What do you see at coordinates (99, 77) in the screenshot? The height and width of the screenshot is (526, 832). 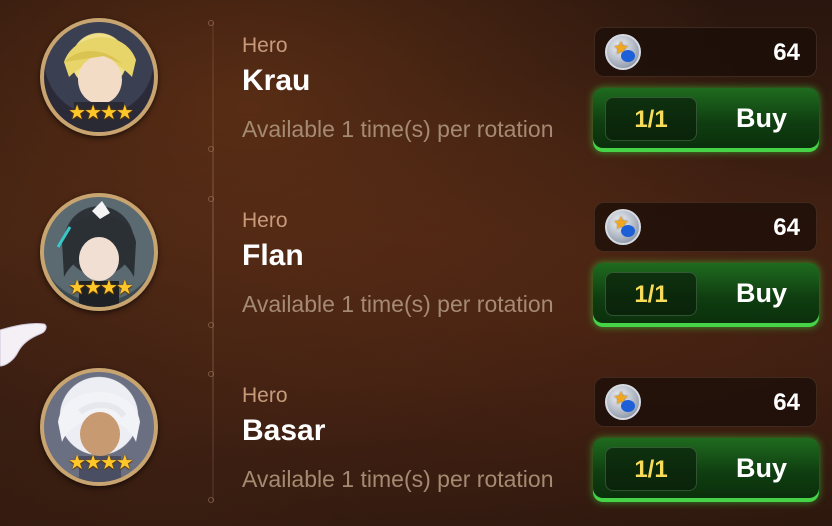 I see `hero-portrait-krau: ★★★★` at bounding box center [99, 77].